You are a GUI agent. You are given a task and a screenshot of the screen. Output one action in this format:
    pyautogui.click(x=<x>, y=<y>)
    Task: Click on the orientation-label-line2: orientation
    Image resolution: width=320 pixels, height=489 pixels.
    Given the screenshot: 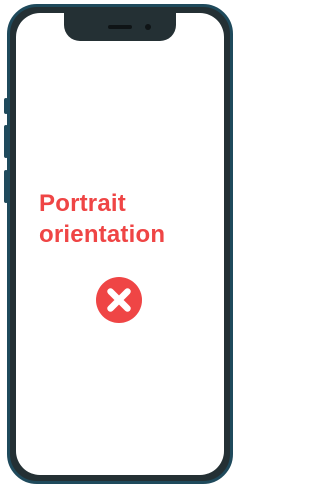 What is the action you would take?
    pyautogui.click(x=102, y=234)
    